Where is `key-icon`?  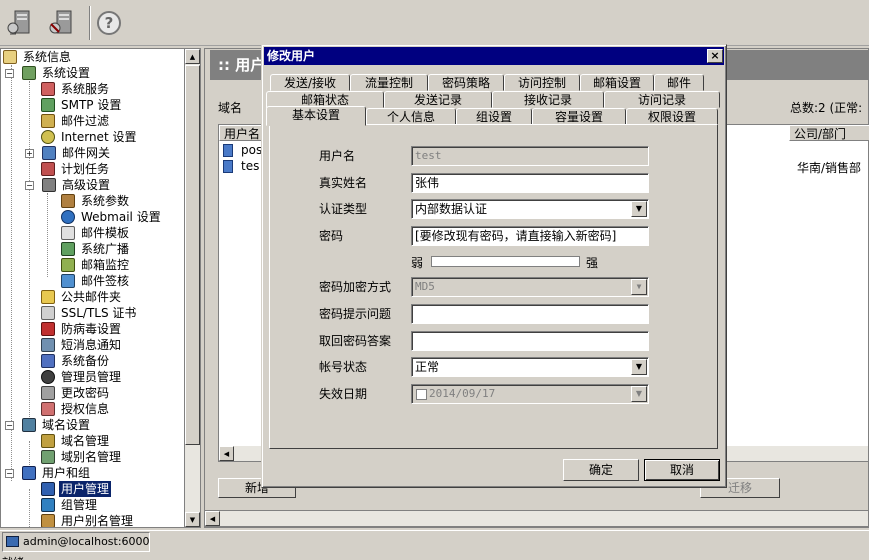 key-icon is located at coordinates (48, 393).